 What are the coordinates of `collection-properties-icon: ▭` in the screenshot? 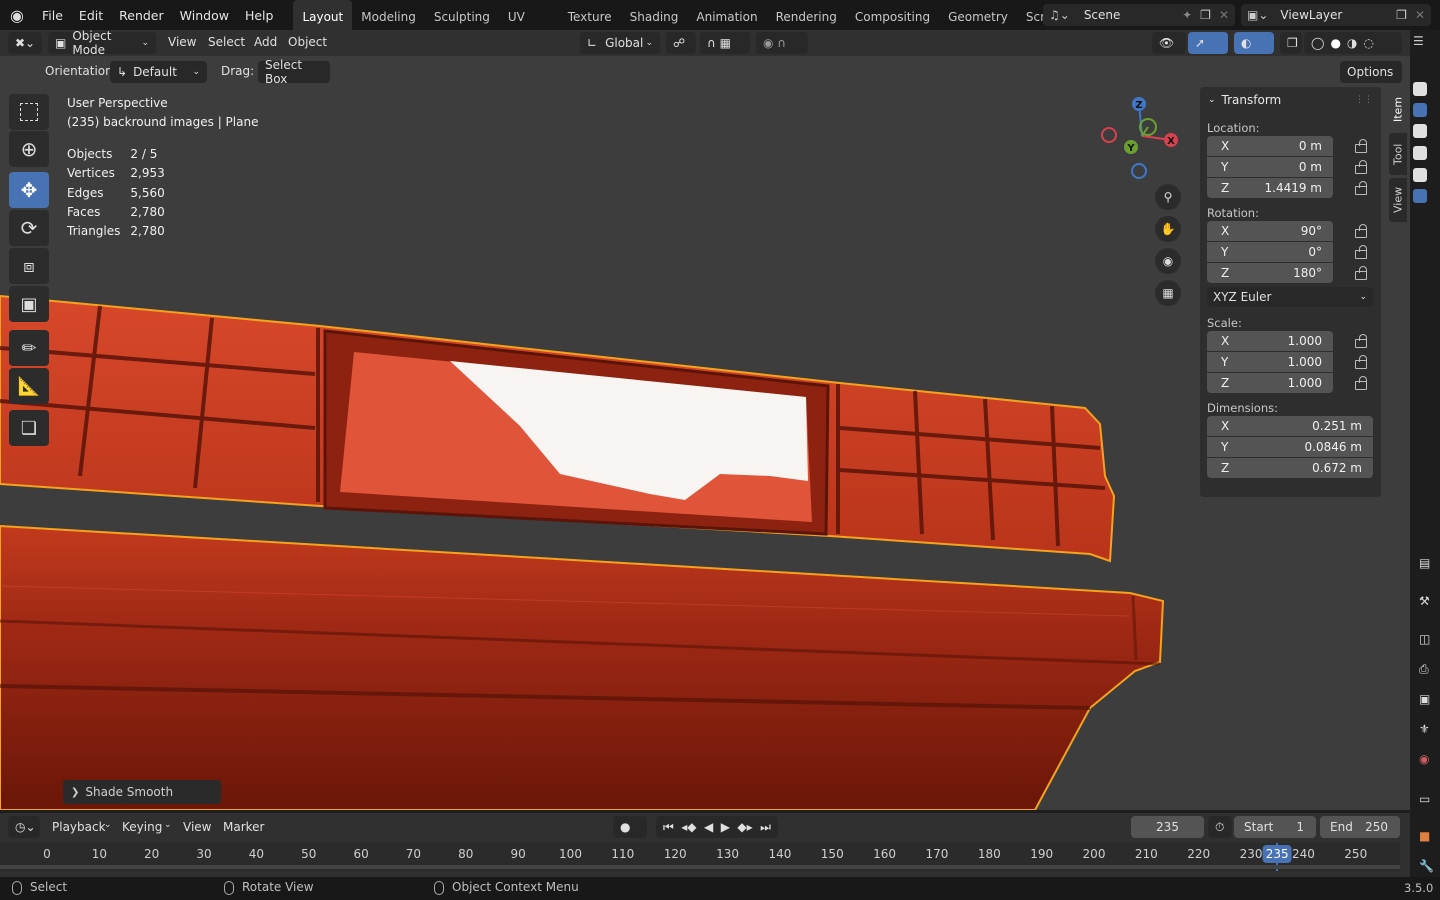 It's located at (1424, 799).